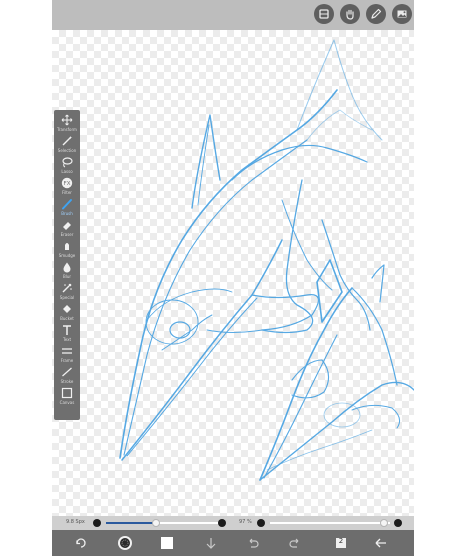  Describe the element at coordinates (67, 360) in the screenshot. I see `tool-label: Frame` at that location.